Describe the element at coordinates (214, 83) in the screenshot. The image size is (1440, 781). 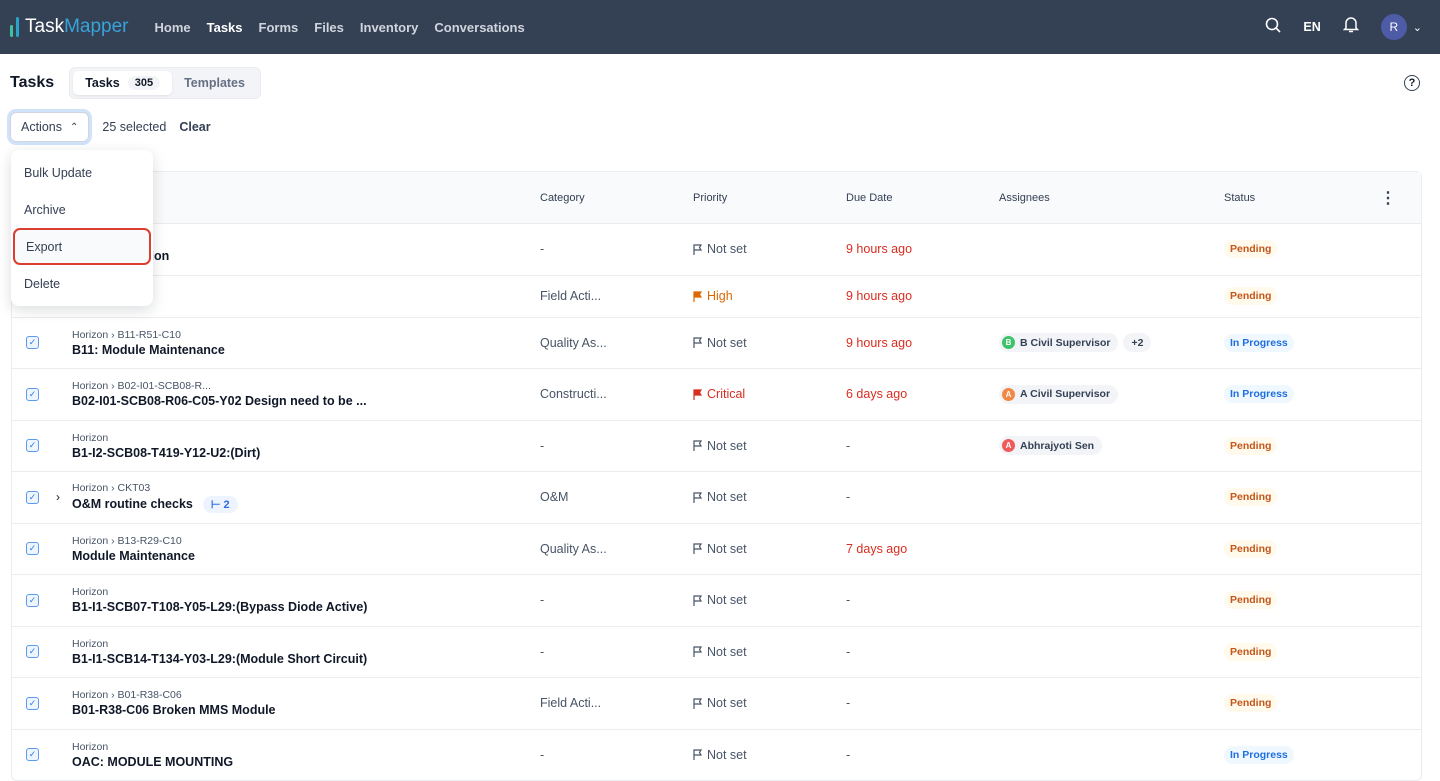
I see `tab-templates: Templates` at that location.